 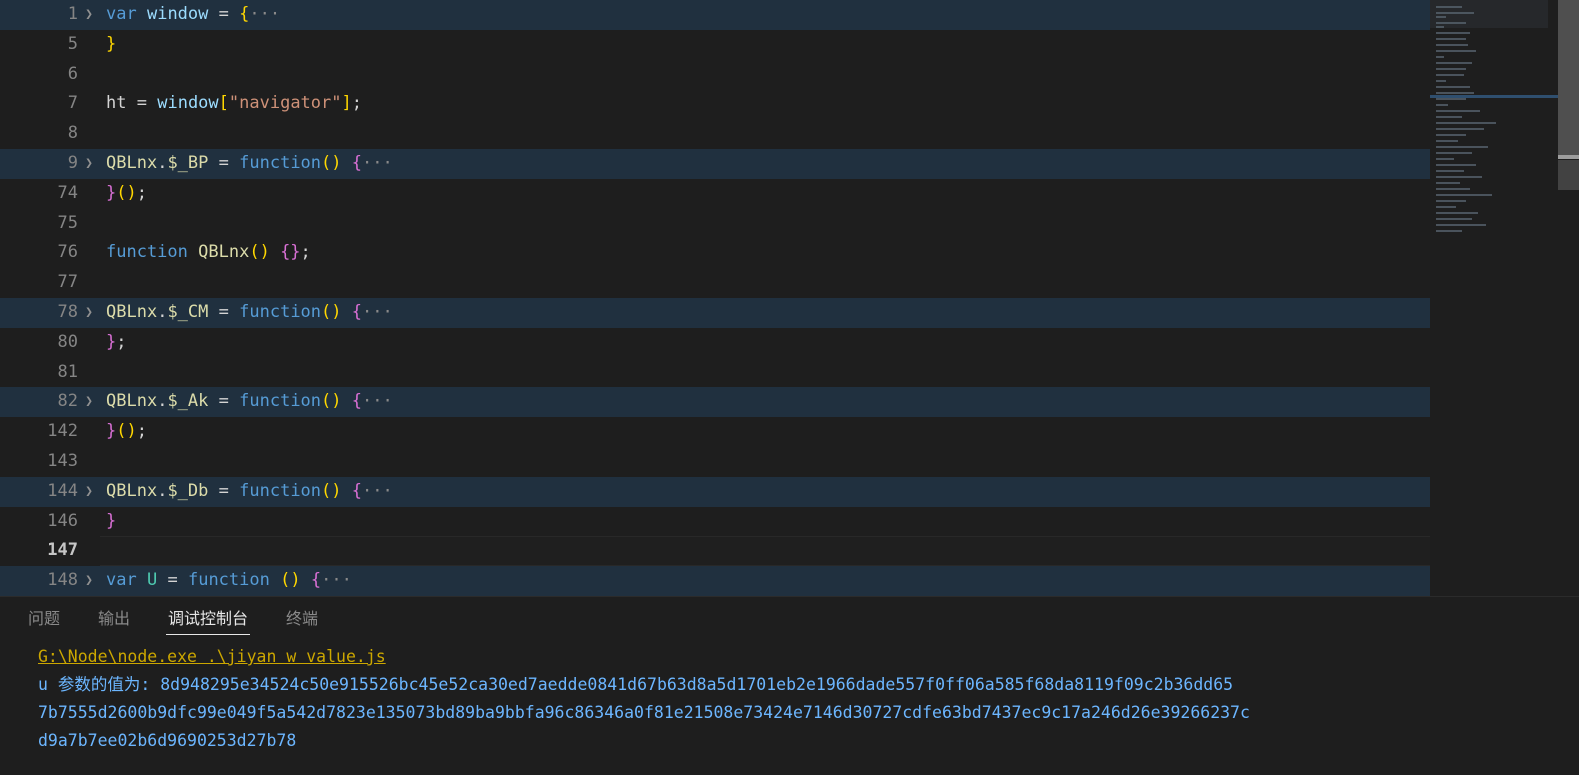 I want to click on scrollbar-thumb, so click(x=1568, y=77).